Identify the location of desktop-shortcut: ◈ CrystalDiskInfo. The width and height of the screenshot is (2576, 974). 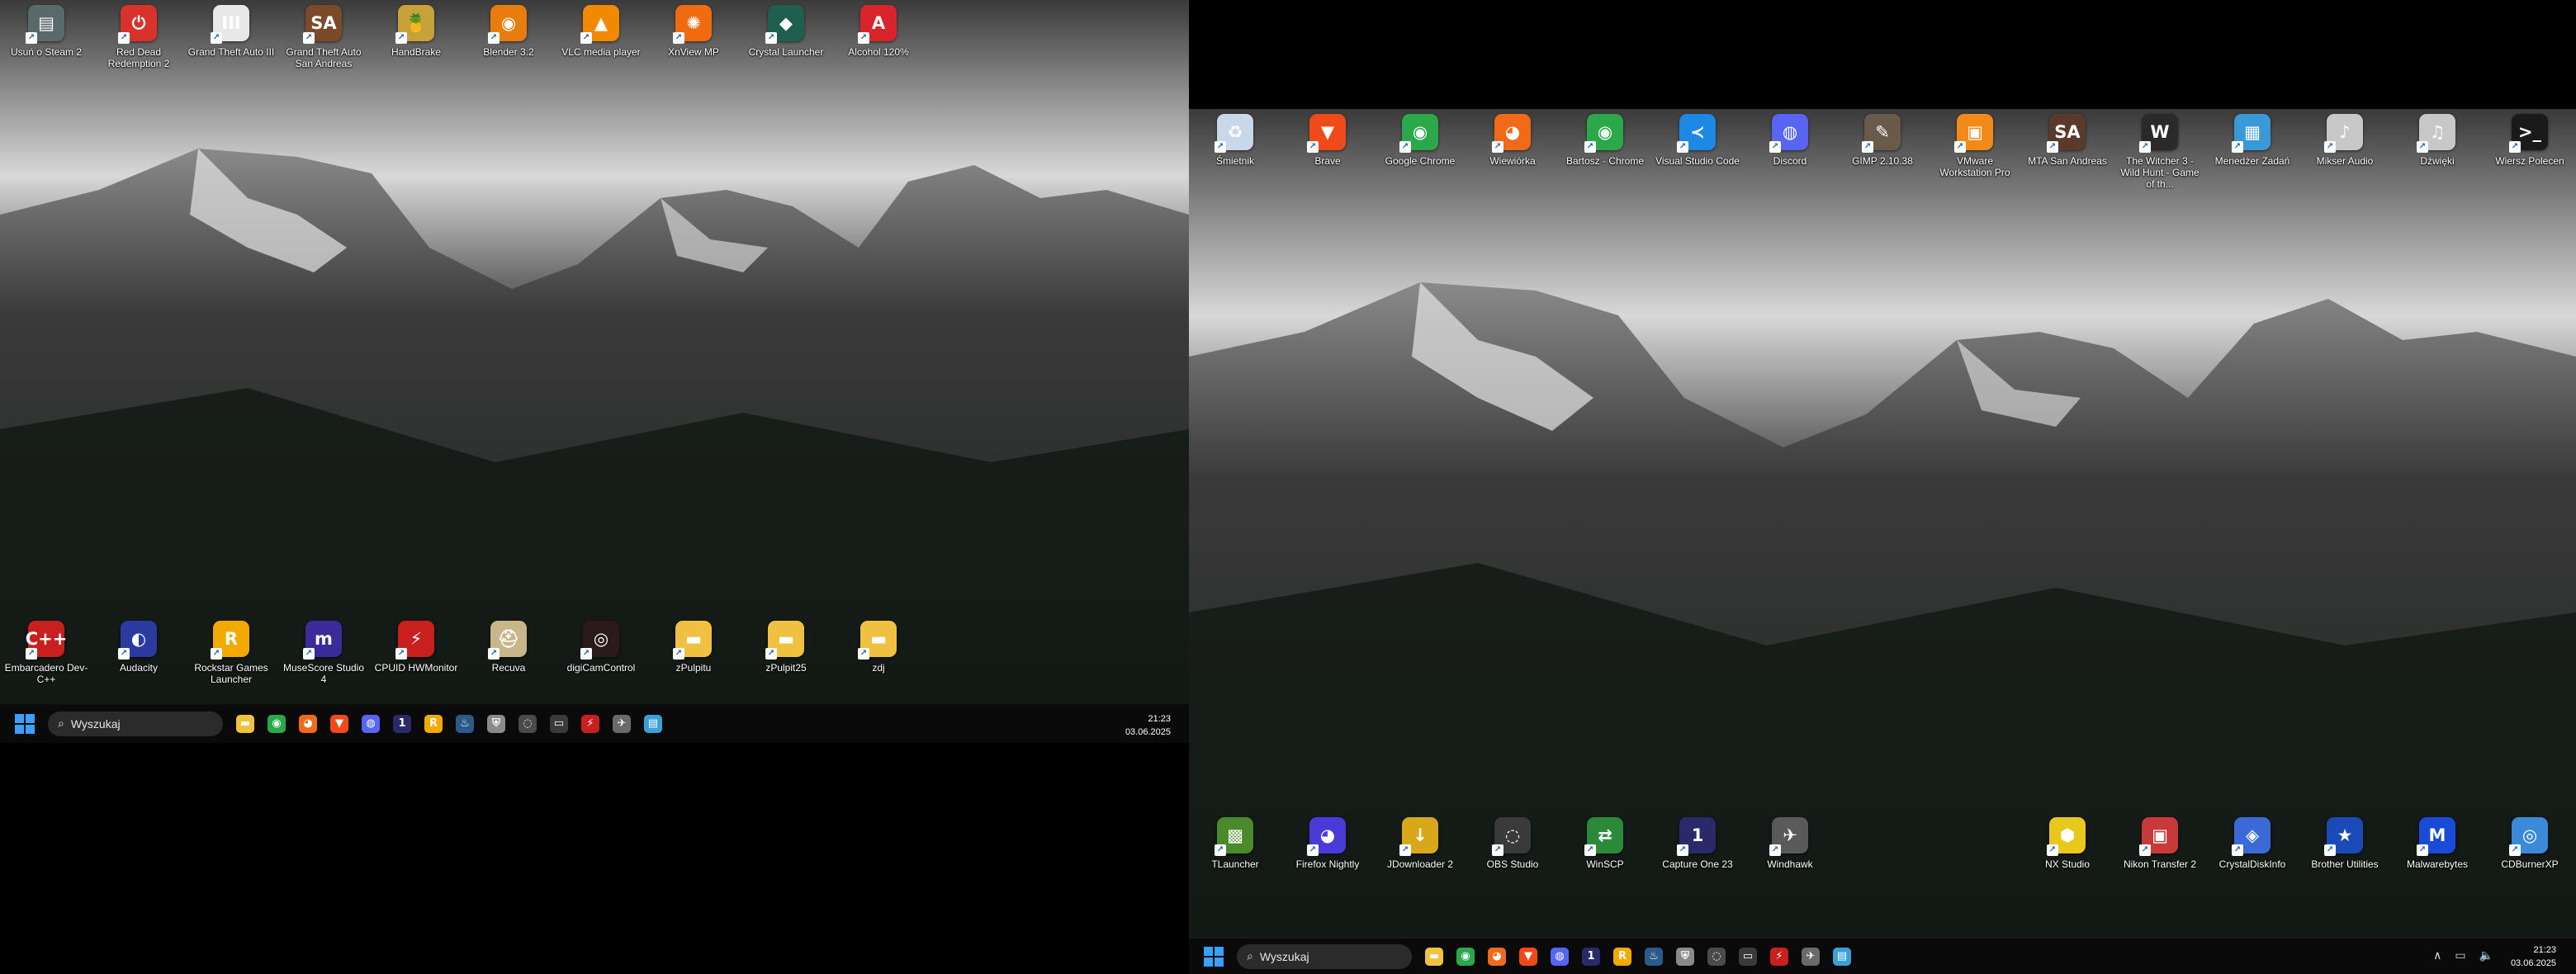
(2252, 843).